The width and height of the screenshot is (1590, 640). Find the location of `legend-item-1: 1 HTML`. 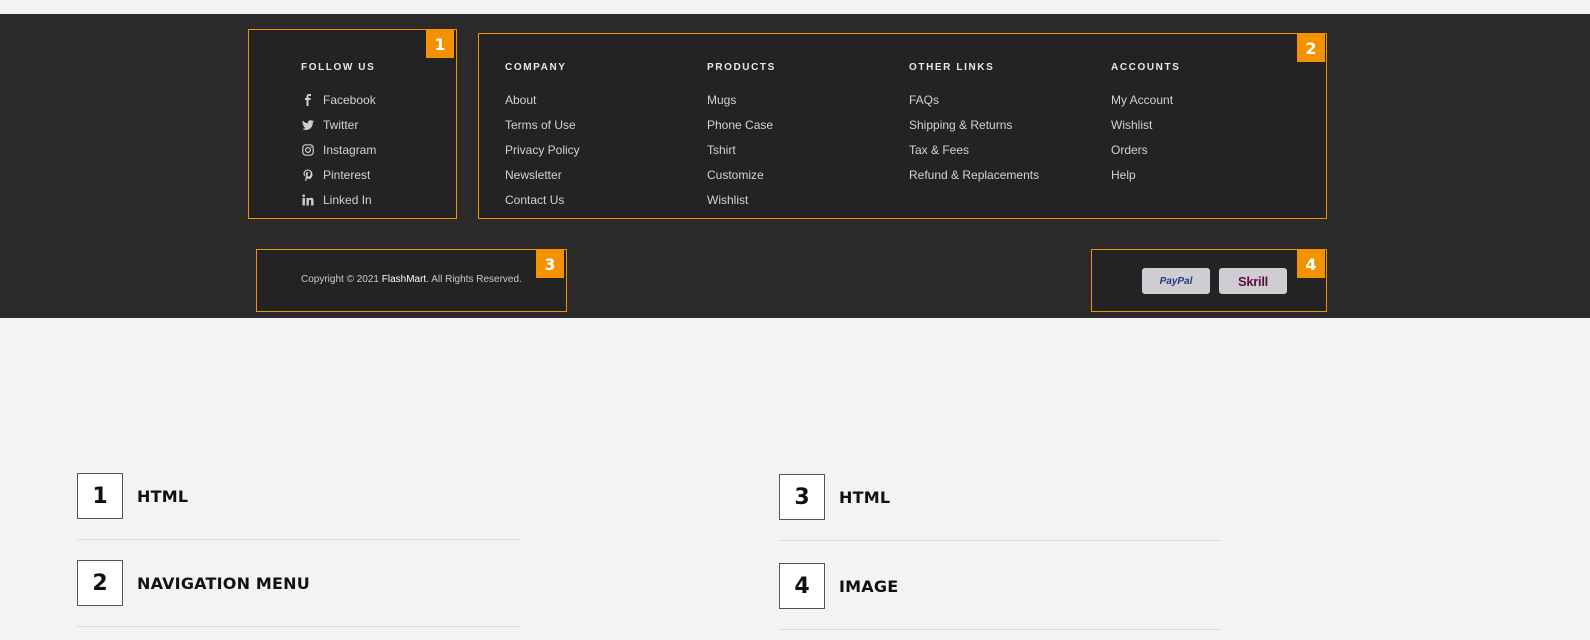

legend-item-1: 1 HTML is located at coordinates (132, 496).